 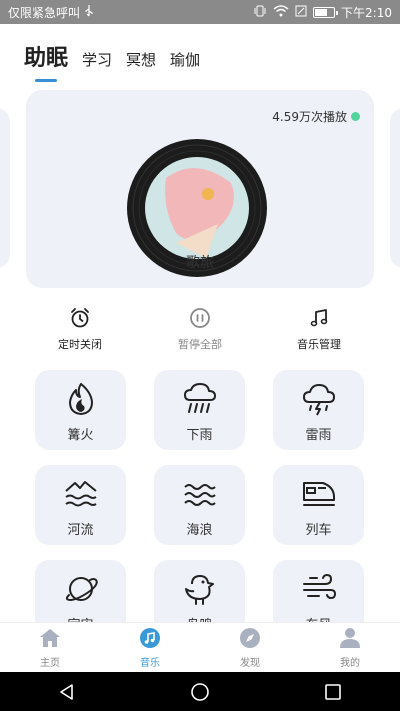 I want to click on status-bar: 仅限紧急呼叫 下午2:10, so click(x=200, y=12).